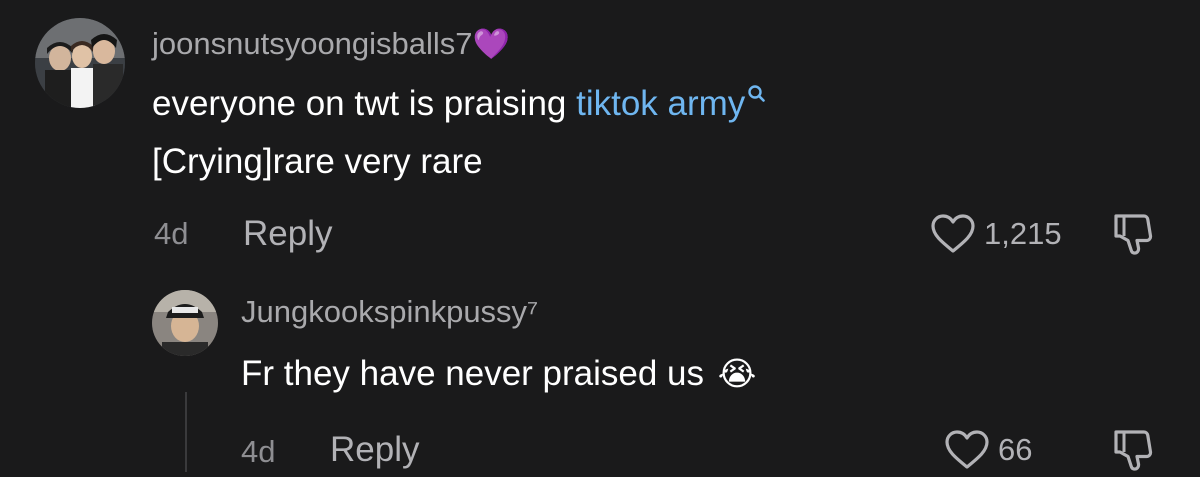 This screenshot has width=1200, height=477. Describe the element at coordinates (491, 44) in the screenshot. I see `purple-heart-icon: 💜` at that location.